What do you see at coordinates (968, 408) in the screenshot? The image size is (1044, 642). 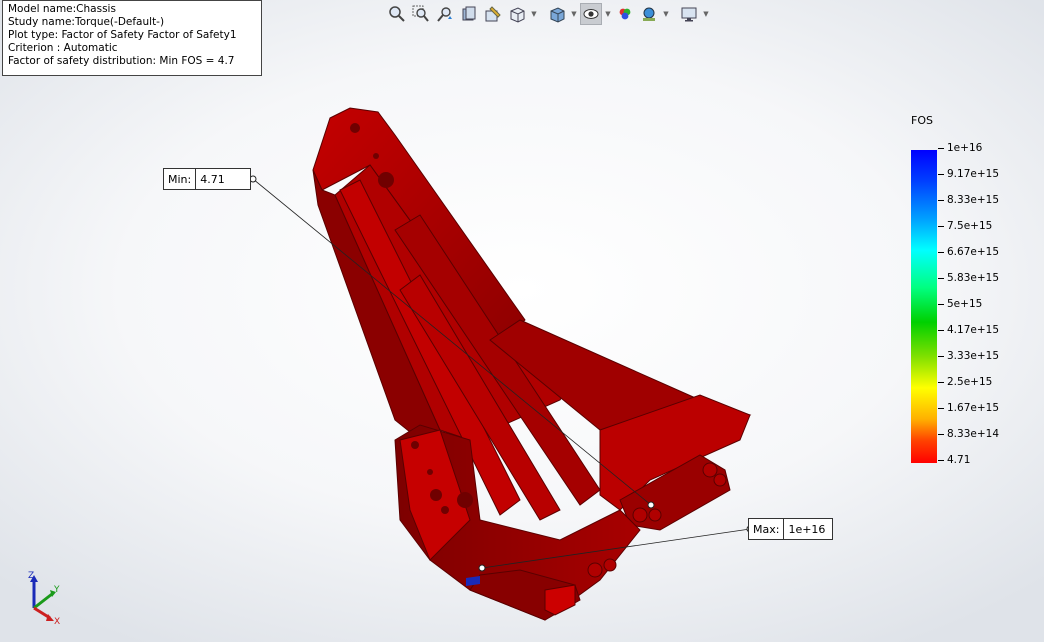 I see `legend-label: 1.67e+15` at bounding box center [968, 408].